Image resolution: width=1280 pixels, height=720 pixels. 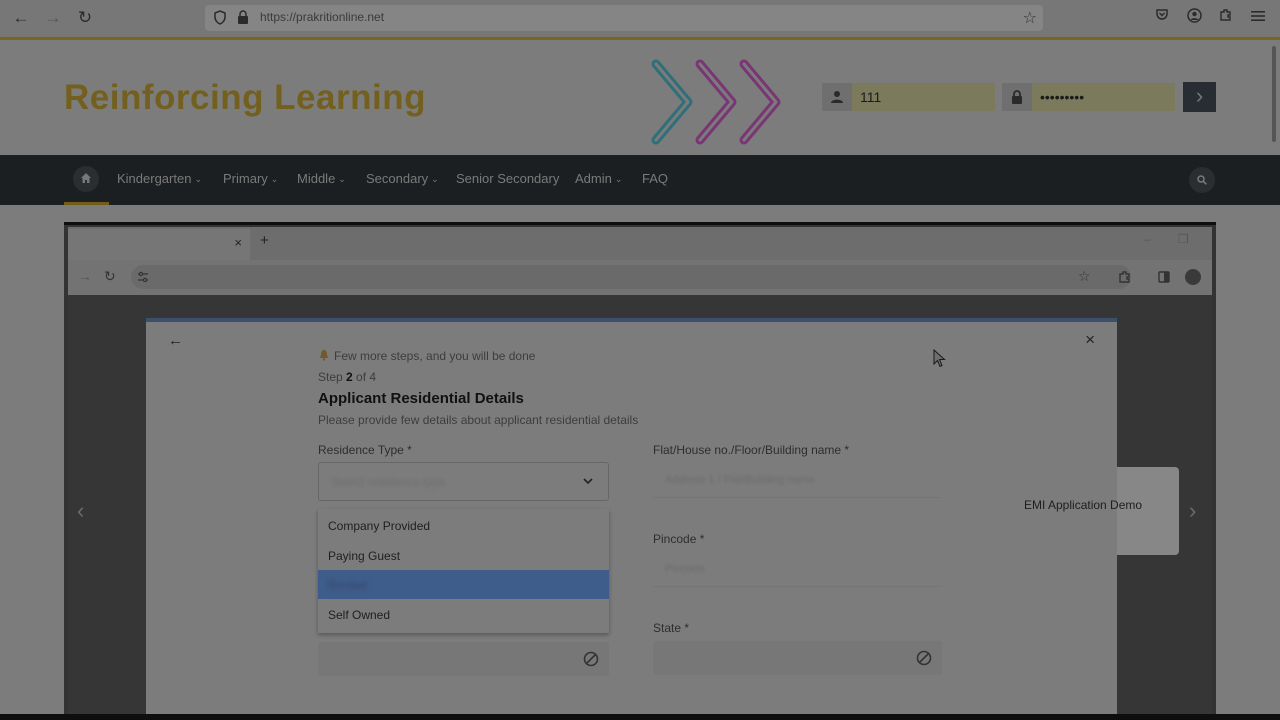 I want to click on city-field, so click(x=463, y=659).